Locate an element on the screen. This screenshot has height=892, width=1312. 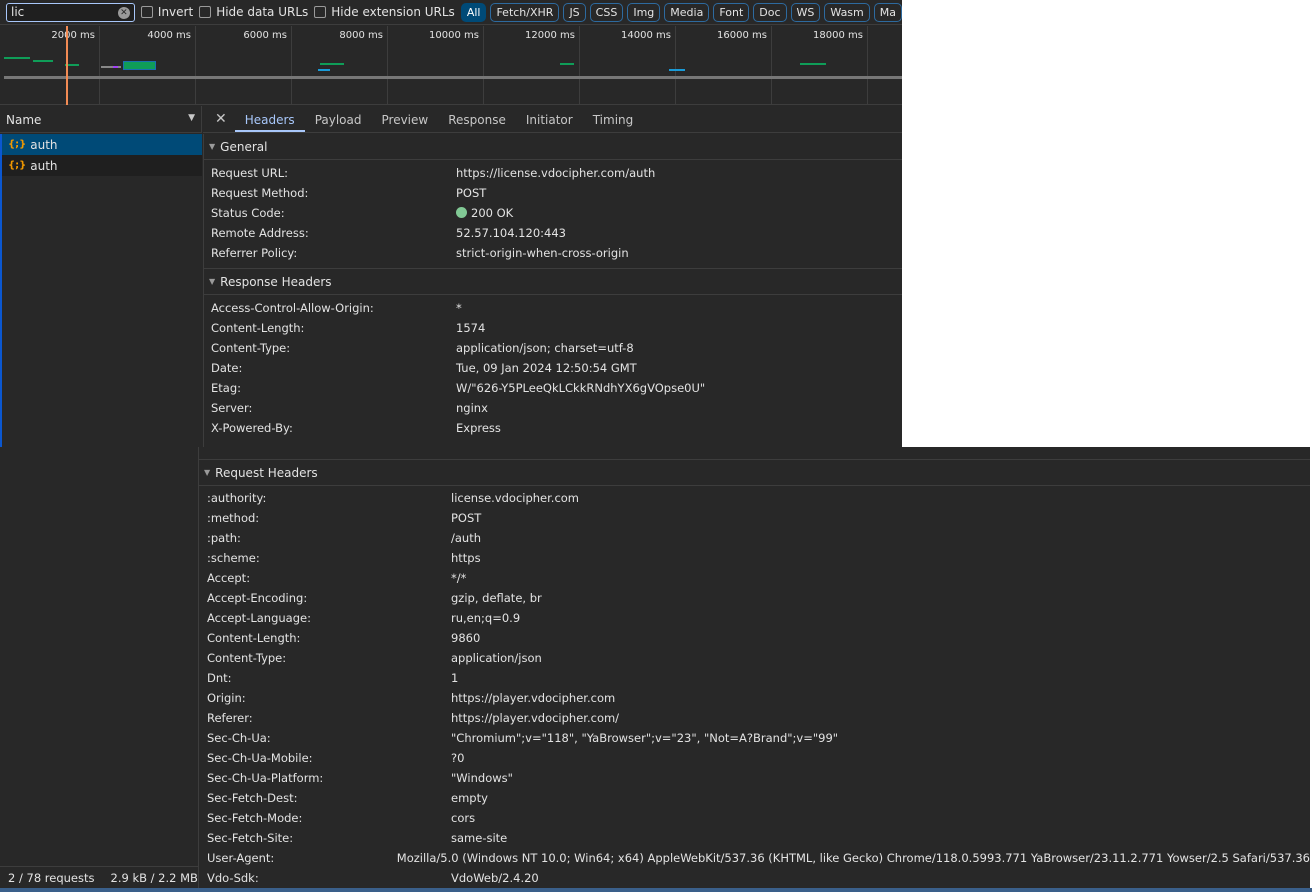
header-value: nginx is located at coordinates (472, 408).